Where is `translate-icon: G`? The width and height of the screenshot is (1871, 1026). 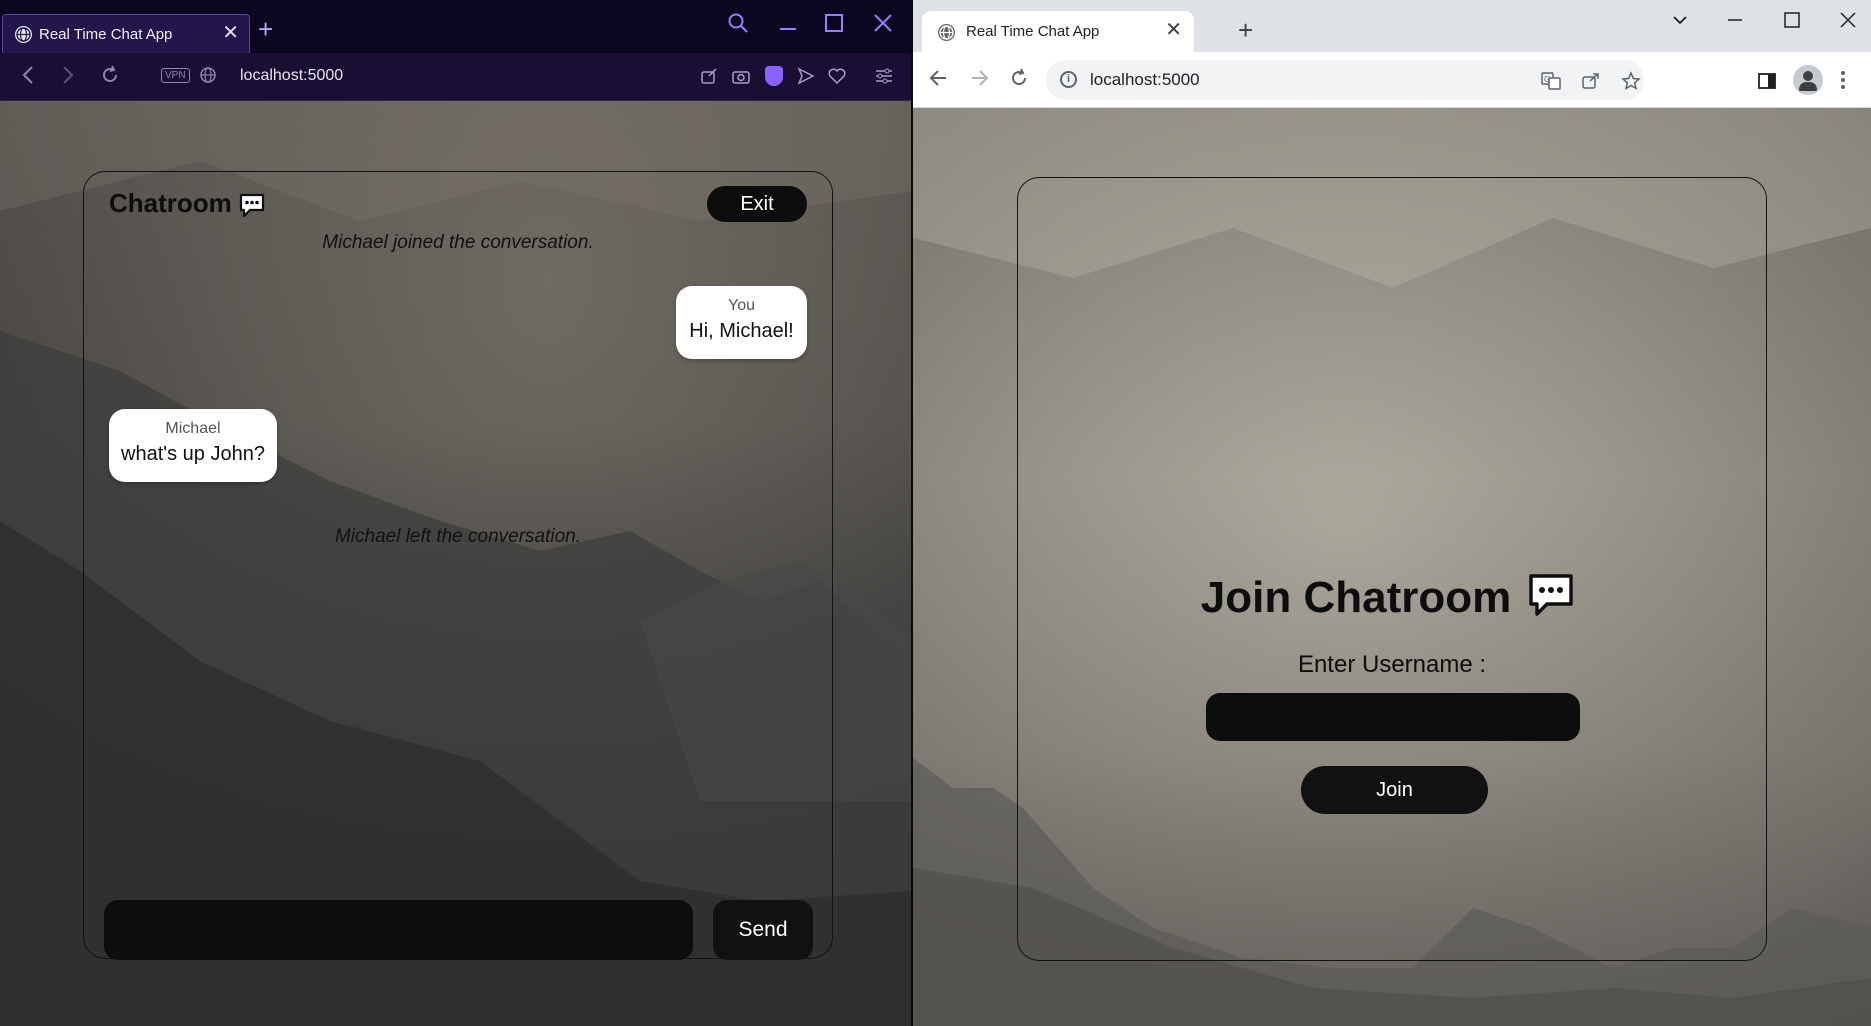 translate-icon: G is located at coordinates (1551, 83).